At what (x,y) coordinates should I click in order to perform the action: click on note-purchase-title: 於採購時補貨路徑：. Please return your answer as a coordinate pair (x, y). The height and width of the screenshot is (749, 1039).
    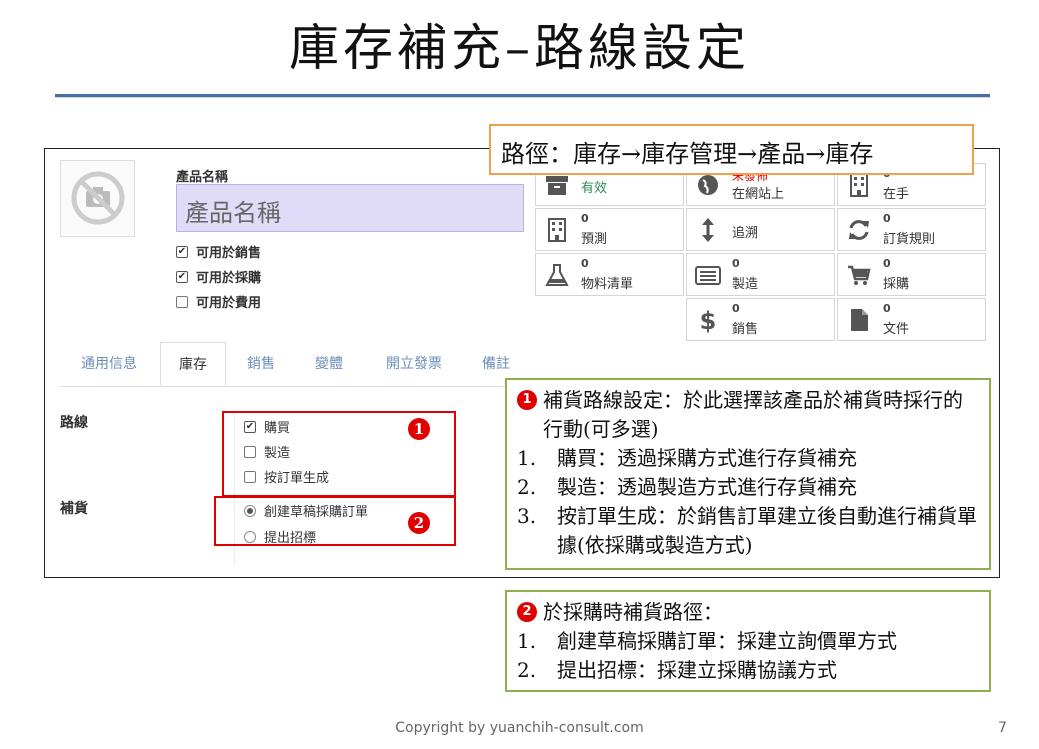
    Looking at the image, I should click on (633, 612).